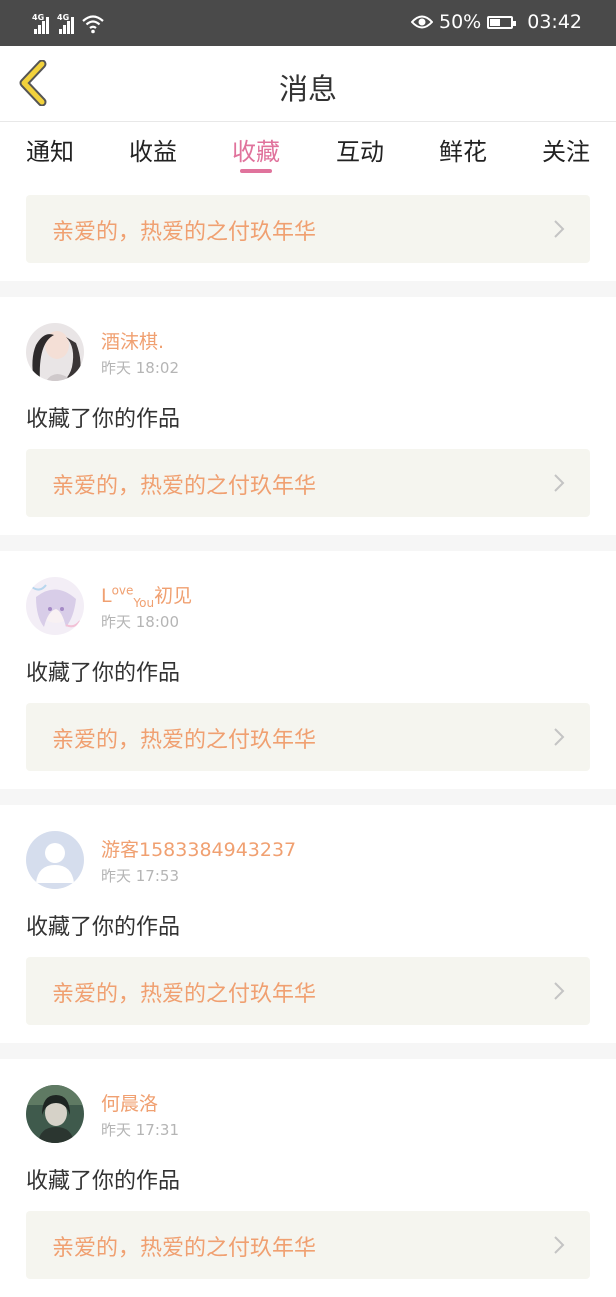 The width and height of the screenshot is (616, 1297). Describe the element at coordinates (106, 596) in the screenshot. I see `username-part: L` at that location.